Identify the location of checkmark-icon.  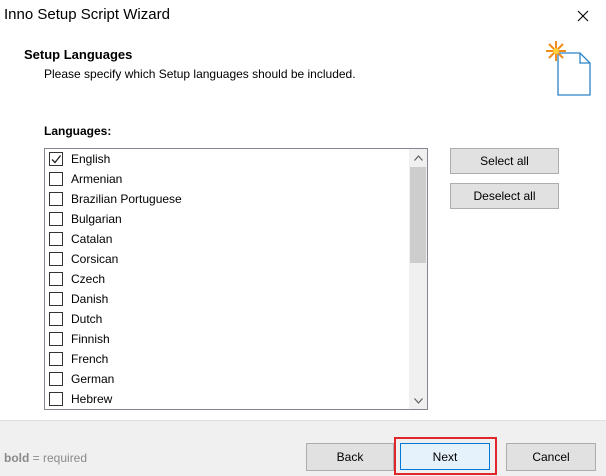
(56, 159).